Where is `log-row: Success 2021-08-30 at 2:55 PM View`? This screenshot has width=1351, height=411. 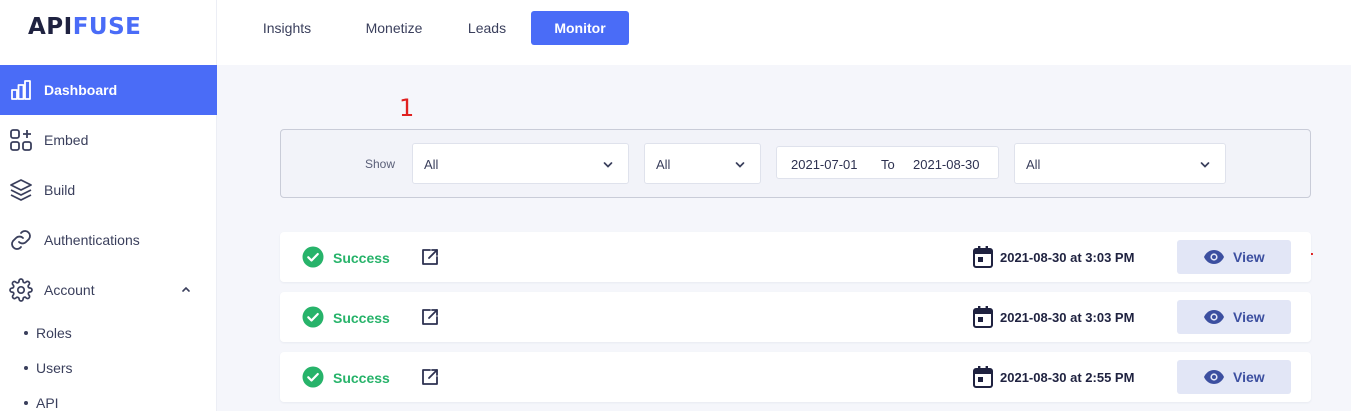 log-row: Success 2021-08-30 at 2:55 PM View is located at coordinates (795, 377).